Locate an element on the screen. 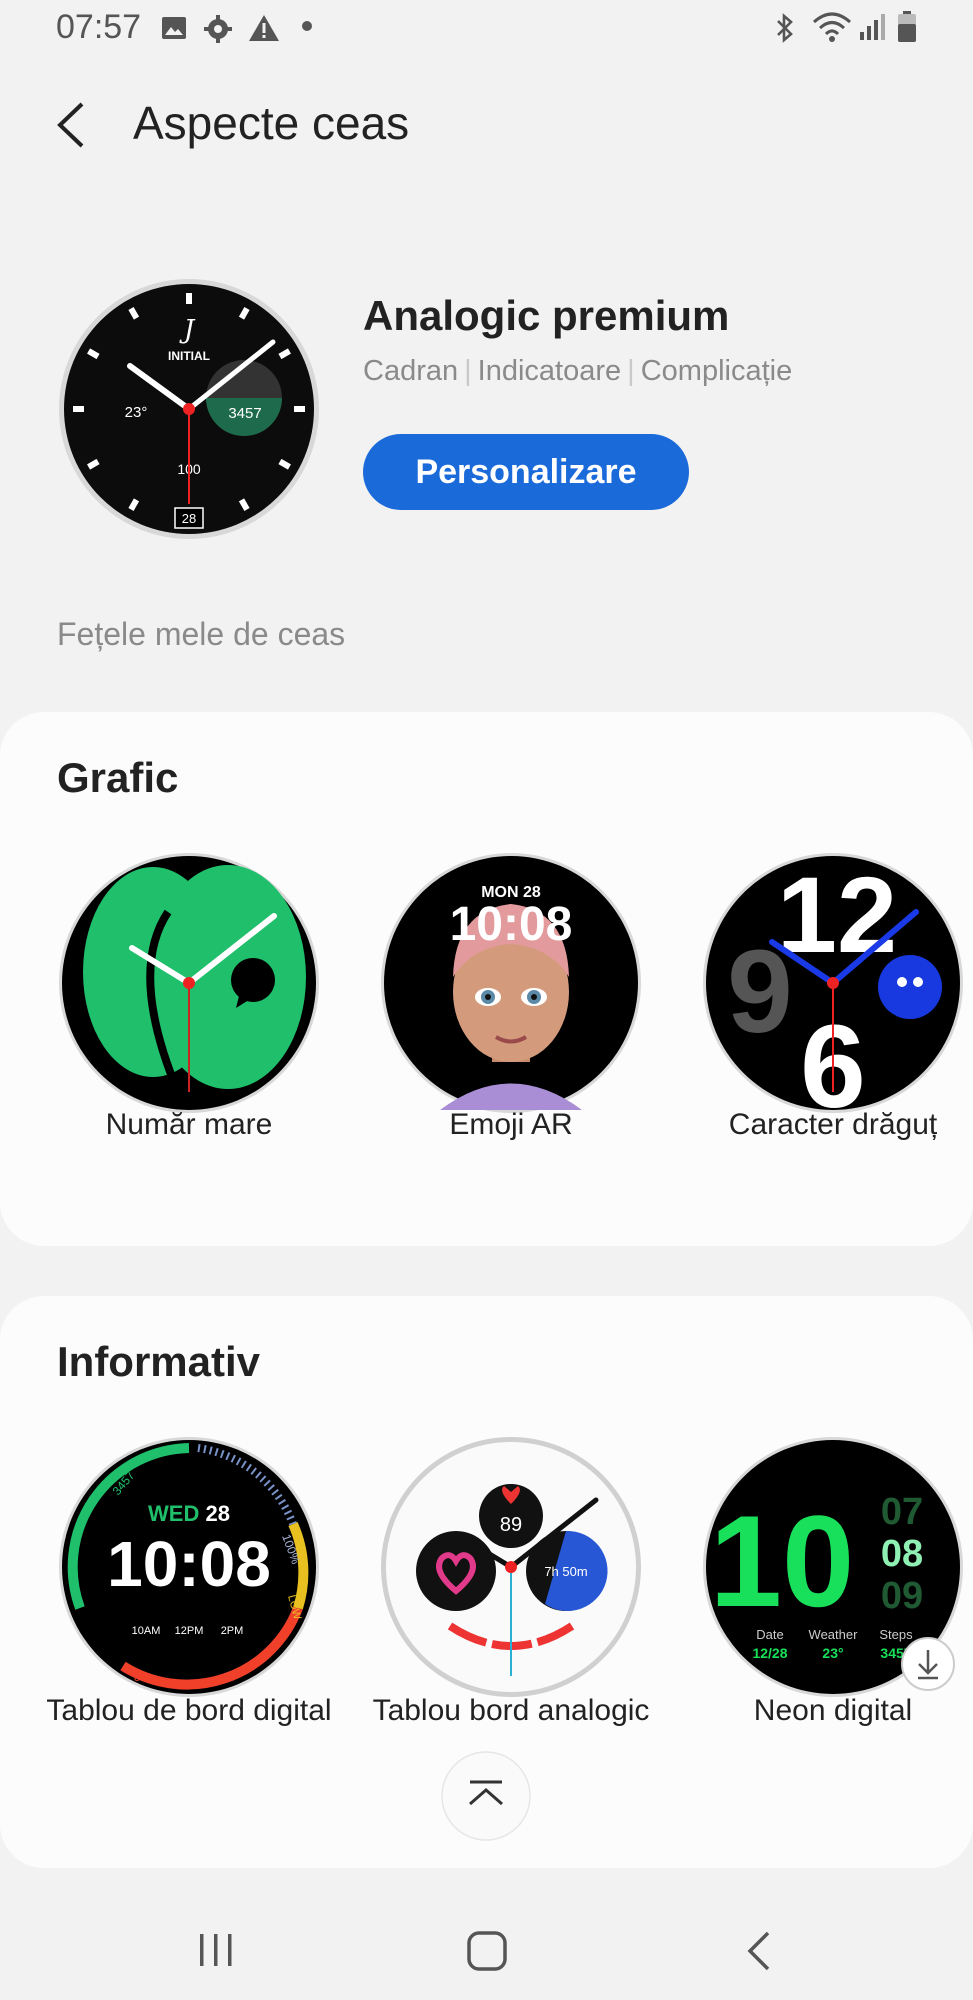 The width and height of the screenshot is (973, 2000). back-button is located at coordinates (75, 125).